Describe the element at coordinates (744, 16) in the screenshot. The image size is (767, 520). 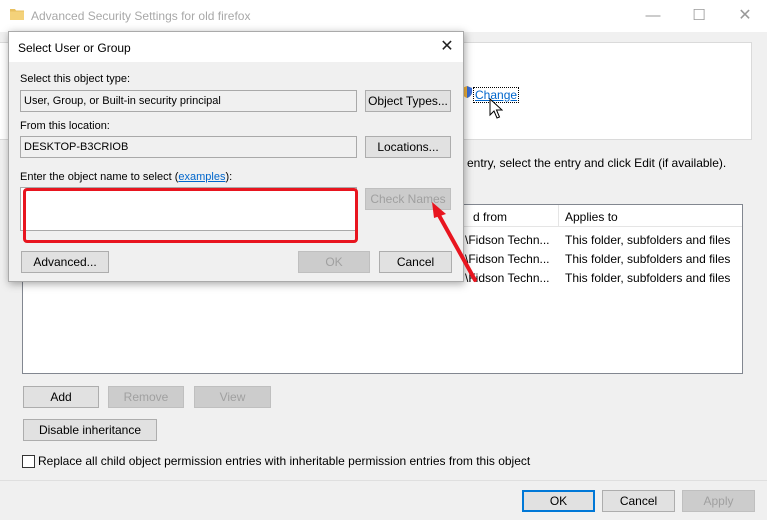
I see `close-button: ✕` at that location.